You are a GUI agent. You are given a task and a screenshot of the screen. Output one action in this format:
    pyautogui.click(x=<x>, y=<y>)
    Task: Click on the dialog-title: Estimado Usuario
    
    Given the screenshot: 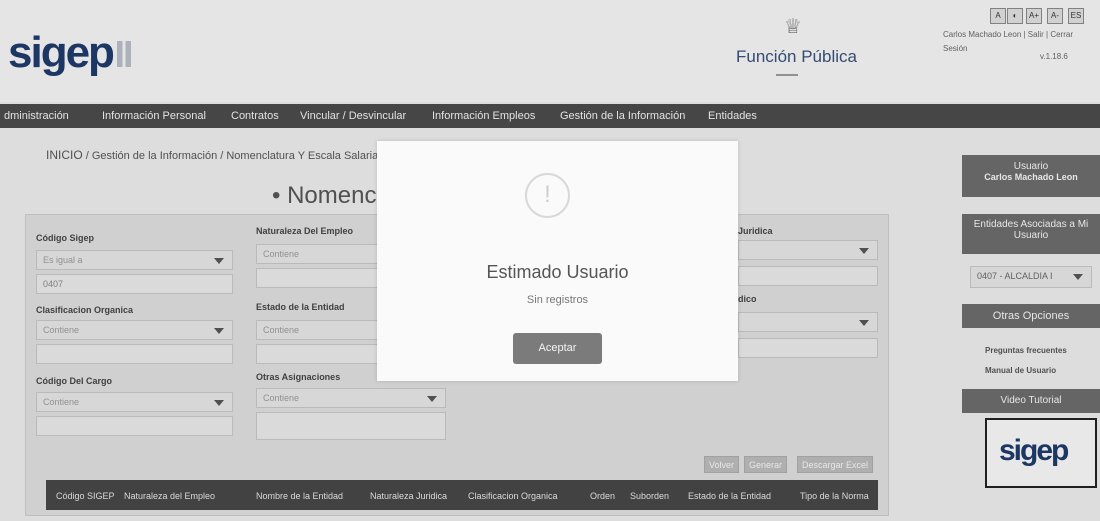 What is the action you would take?
    pyautogui.click(x=557, y=272)
    